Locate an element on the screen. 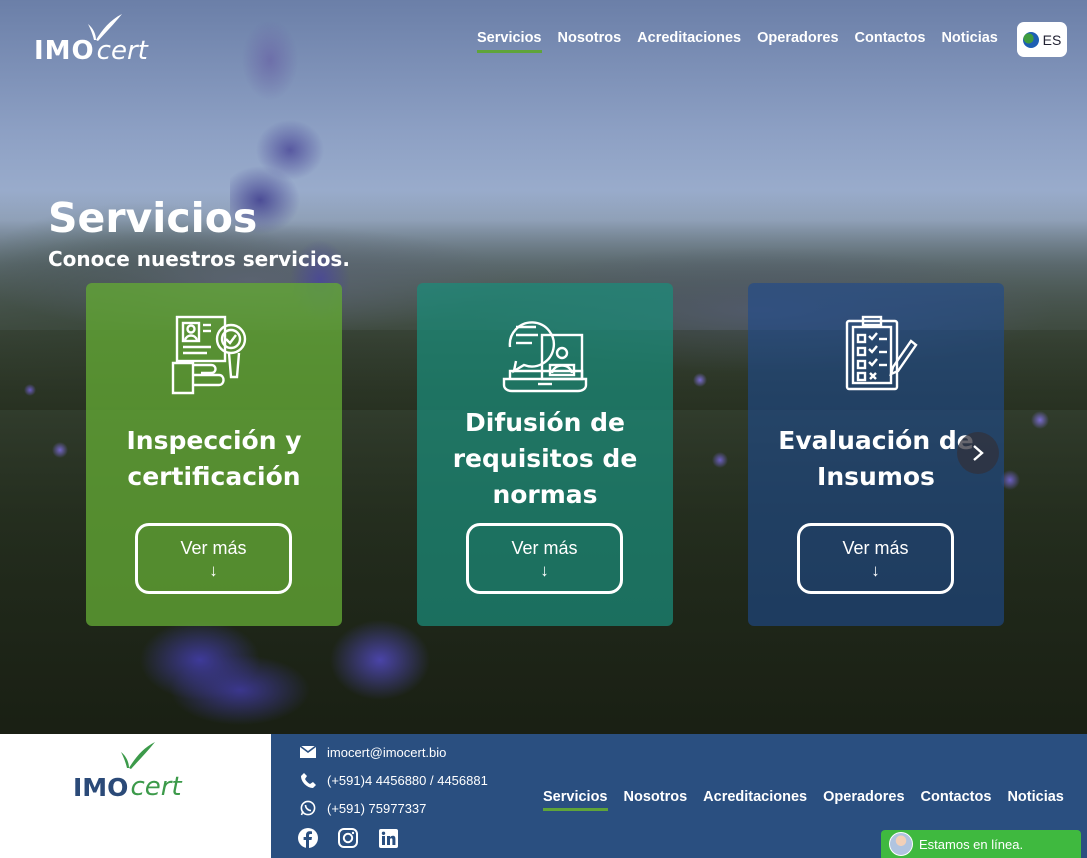 This screenshot has height=858, width=1087. footer-phone: (+591)4 4456880 / 4456881 is located at coordinates (393, 780).